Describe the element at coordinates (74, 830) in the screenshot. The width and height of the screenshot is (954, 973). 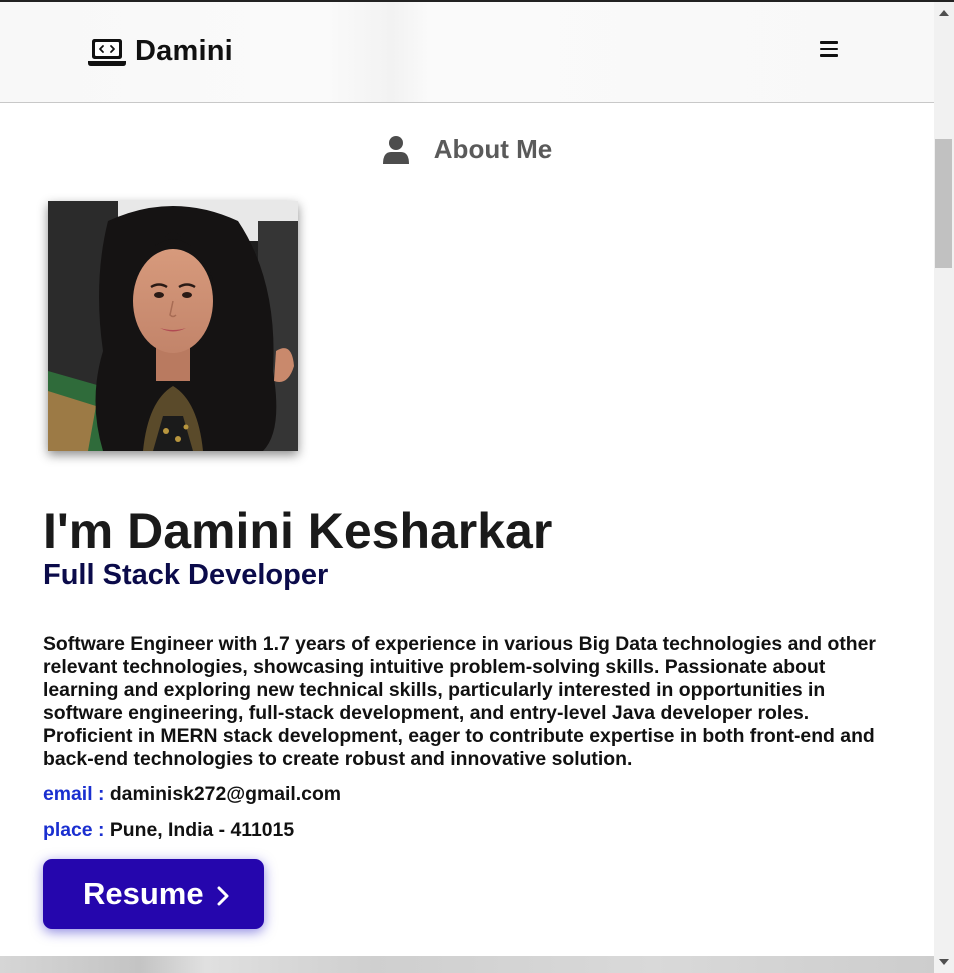
I see `place-label: place :` at that location.